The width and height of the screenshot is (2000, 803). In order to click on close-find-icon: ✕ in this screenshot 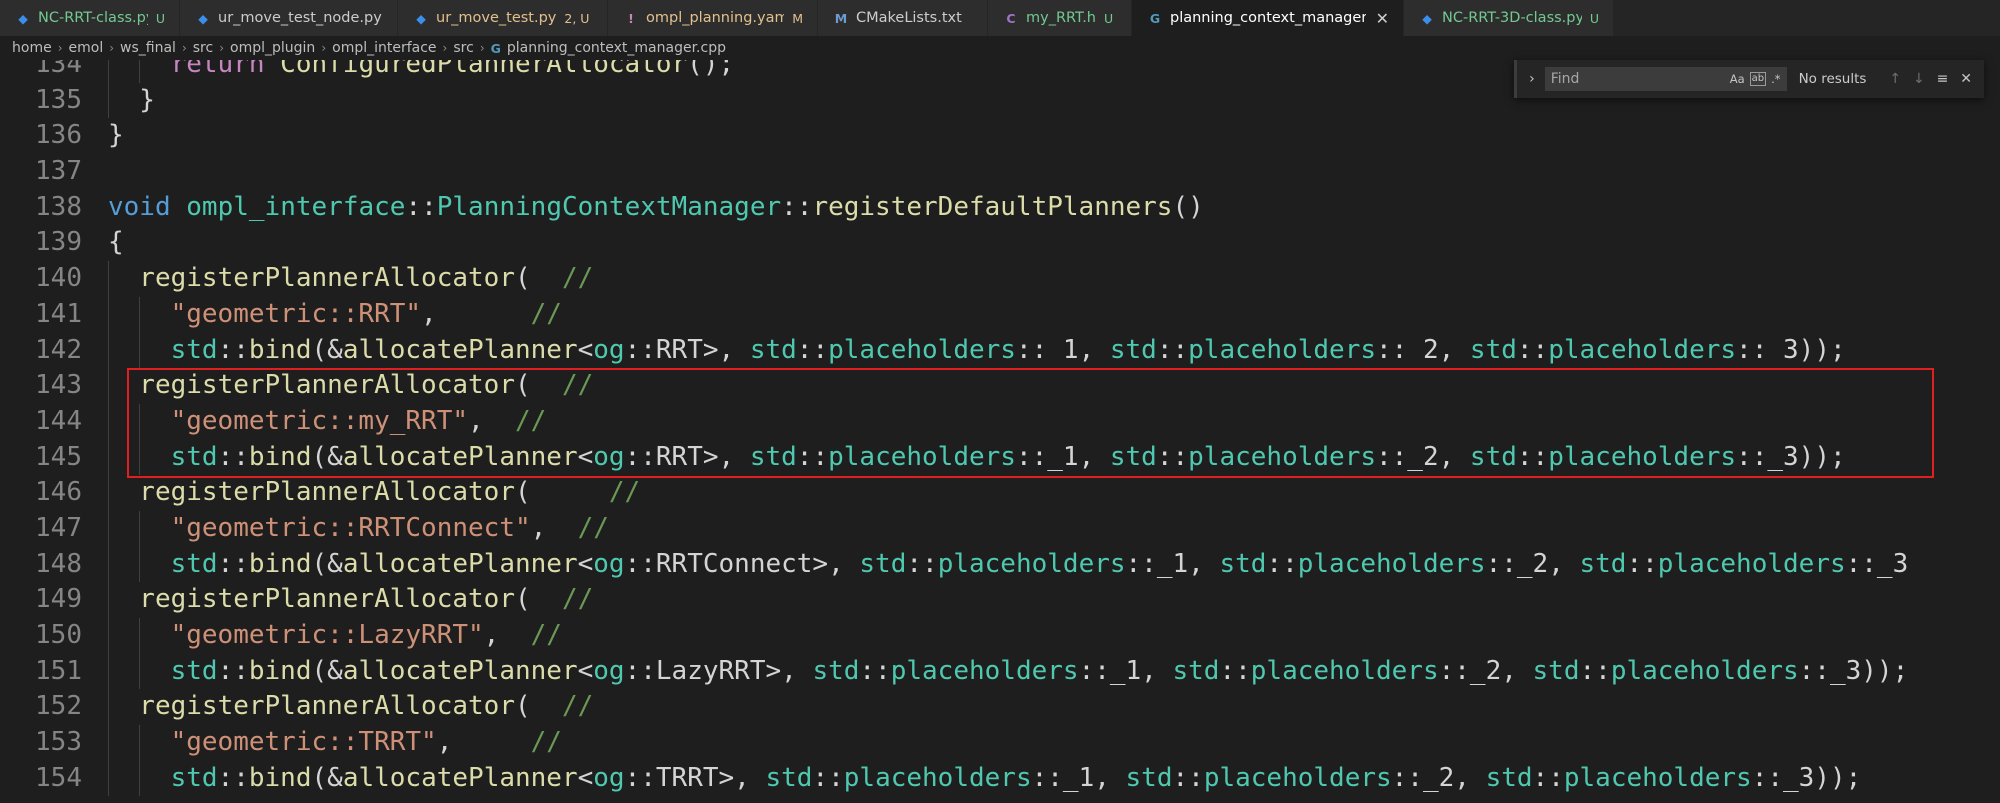, I will do `click(1966, 79)`.